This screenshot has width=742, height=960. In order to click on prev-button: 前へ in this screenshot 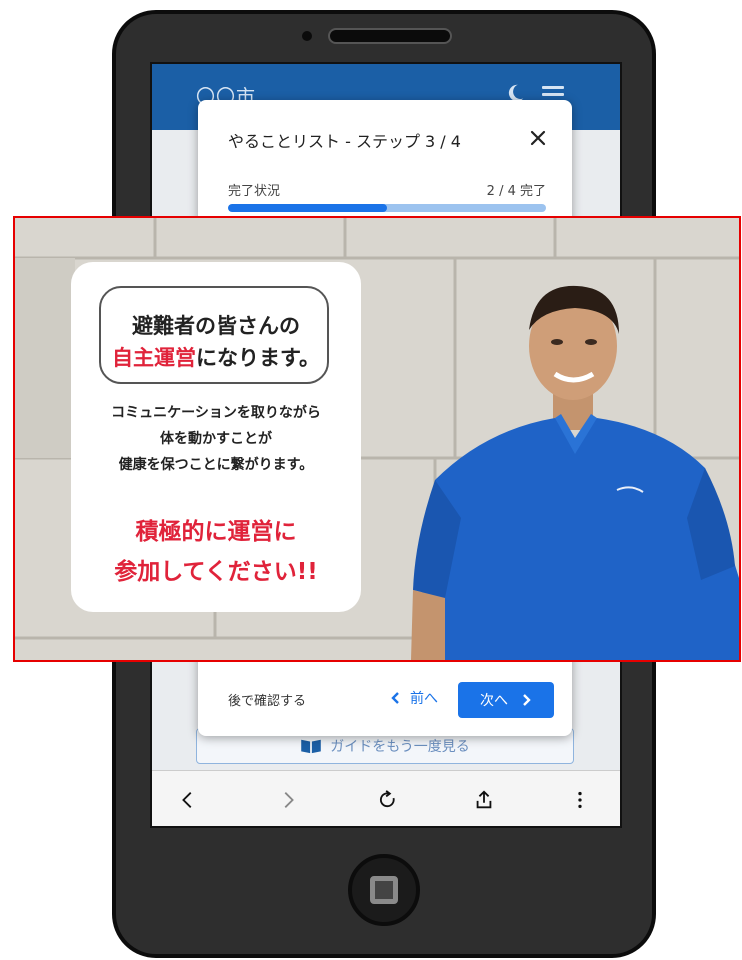, I will do `click(414, 698)`.